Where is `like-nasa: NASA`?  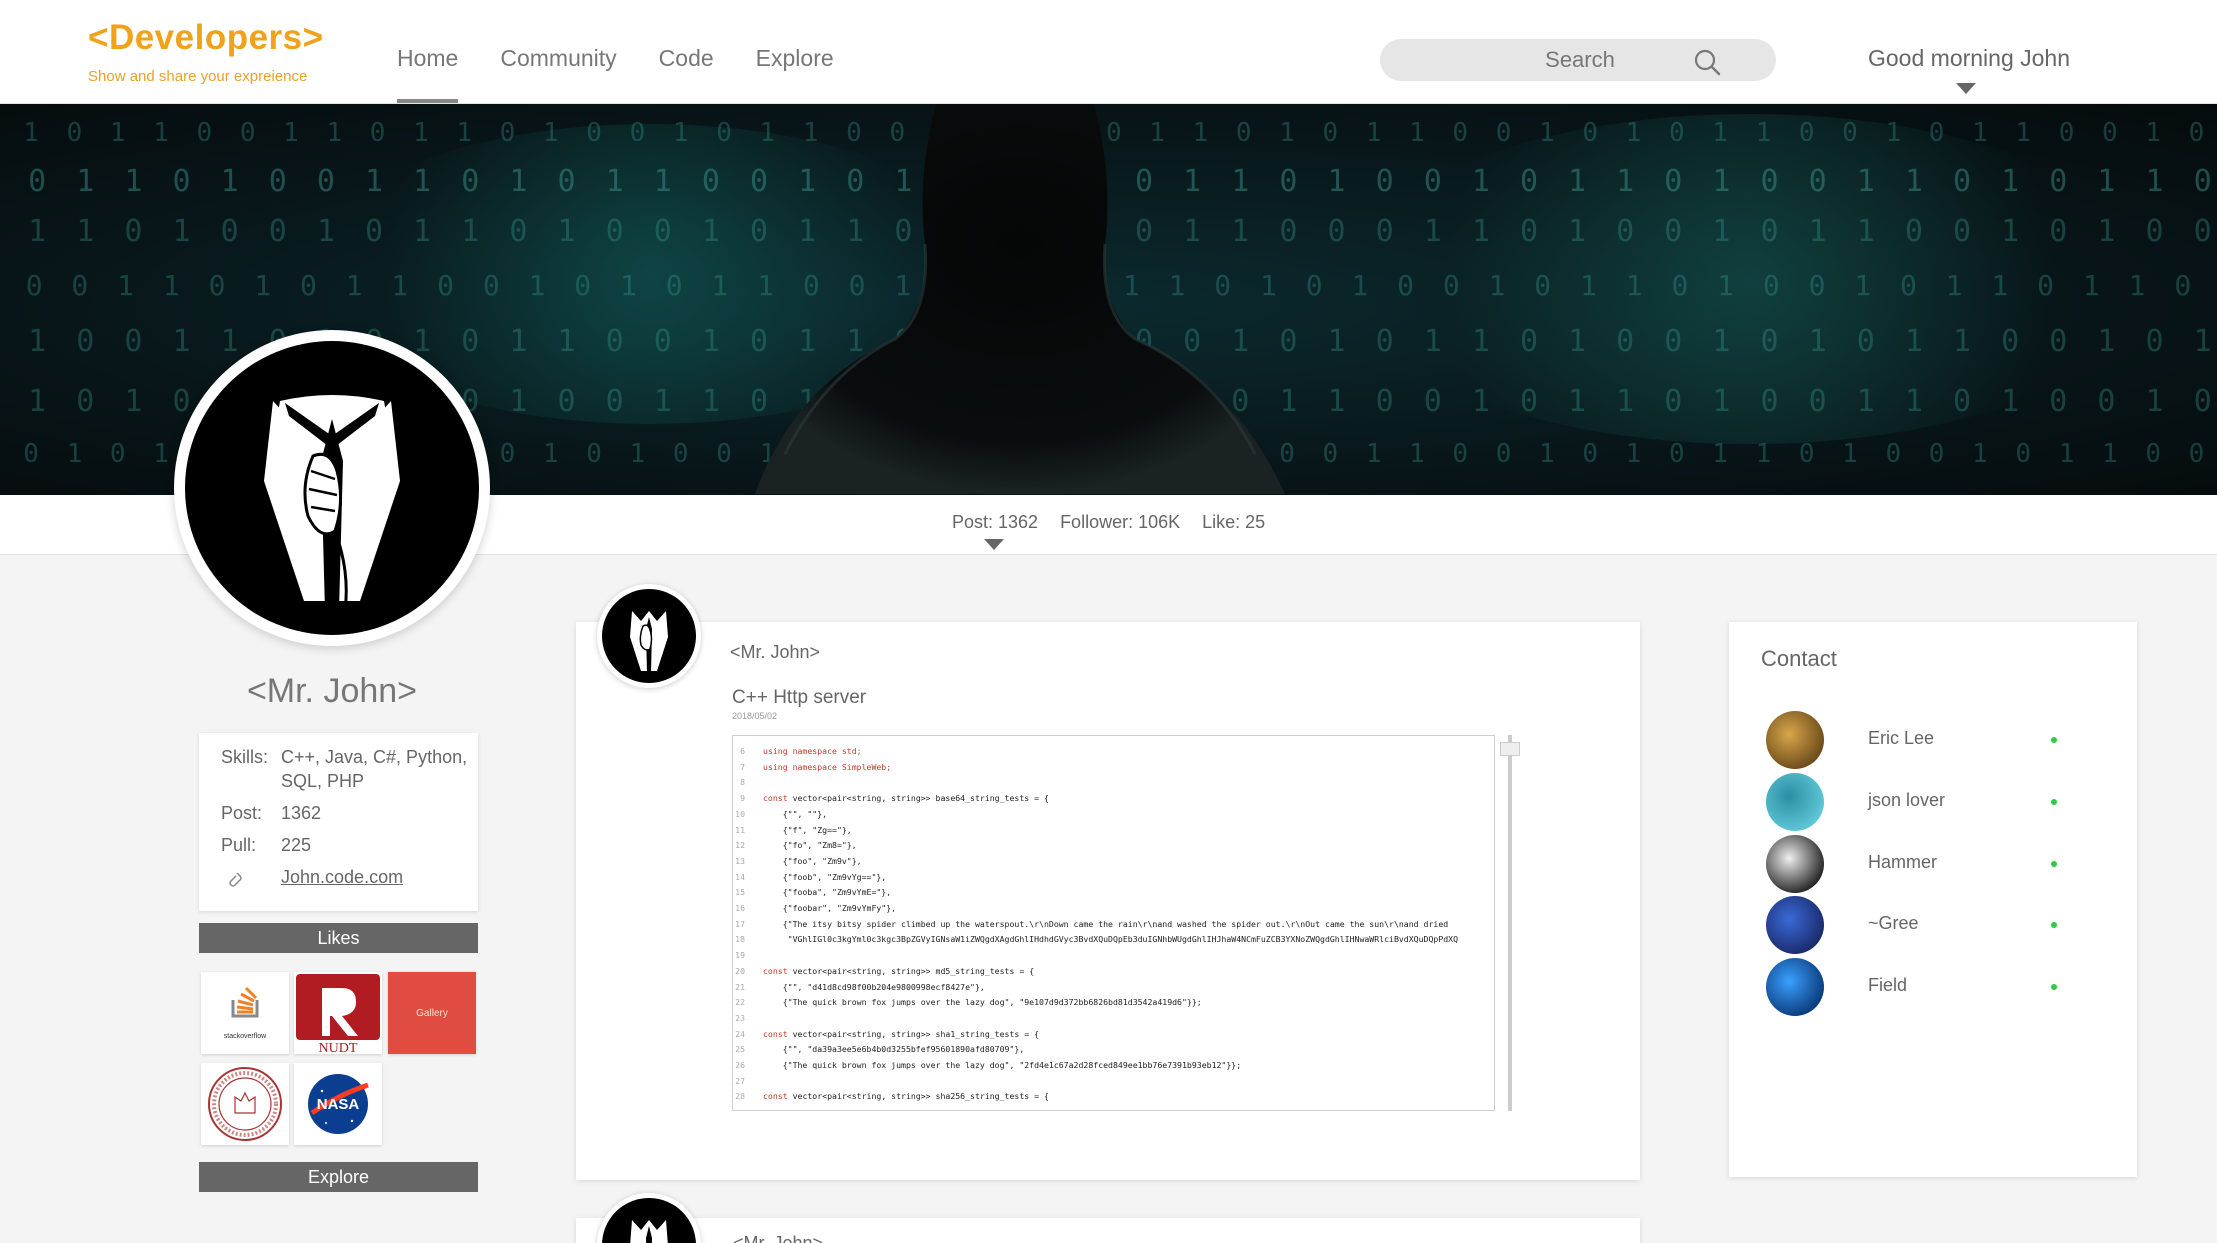
like-nasa: NASA is located at coordinates (338, 1104).